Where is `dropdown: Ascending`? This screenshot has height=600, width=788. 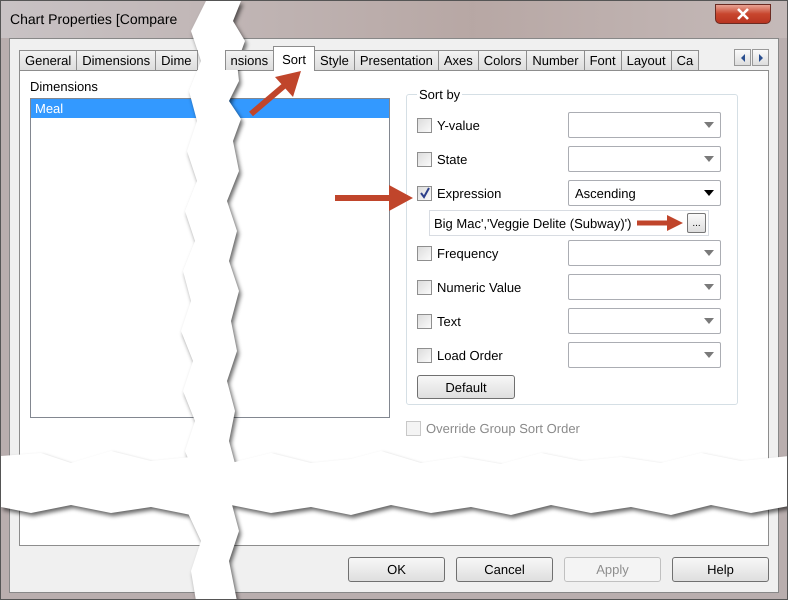 dropdown: Ascending is located at coordinates (644, 193).